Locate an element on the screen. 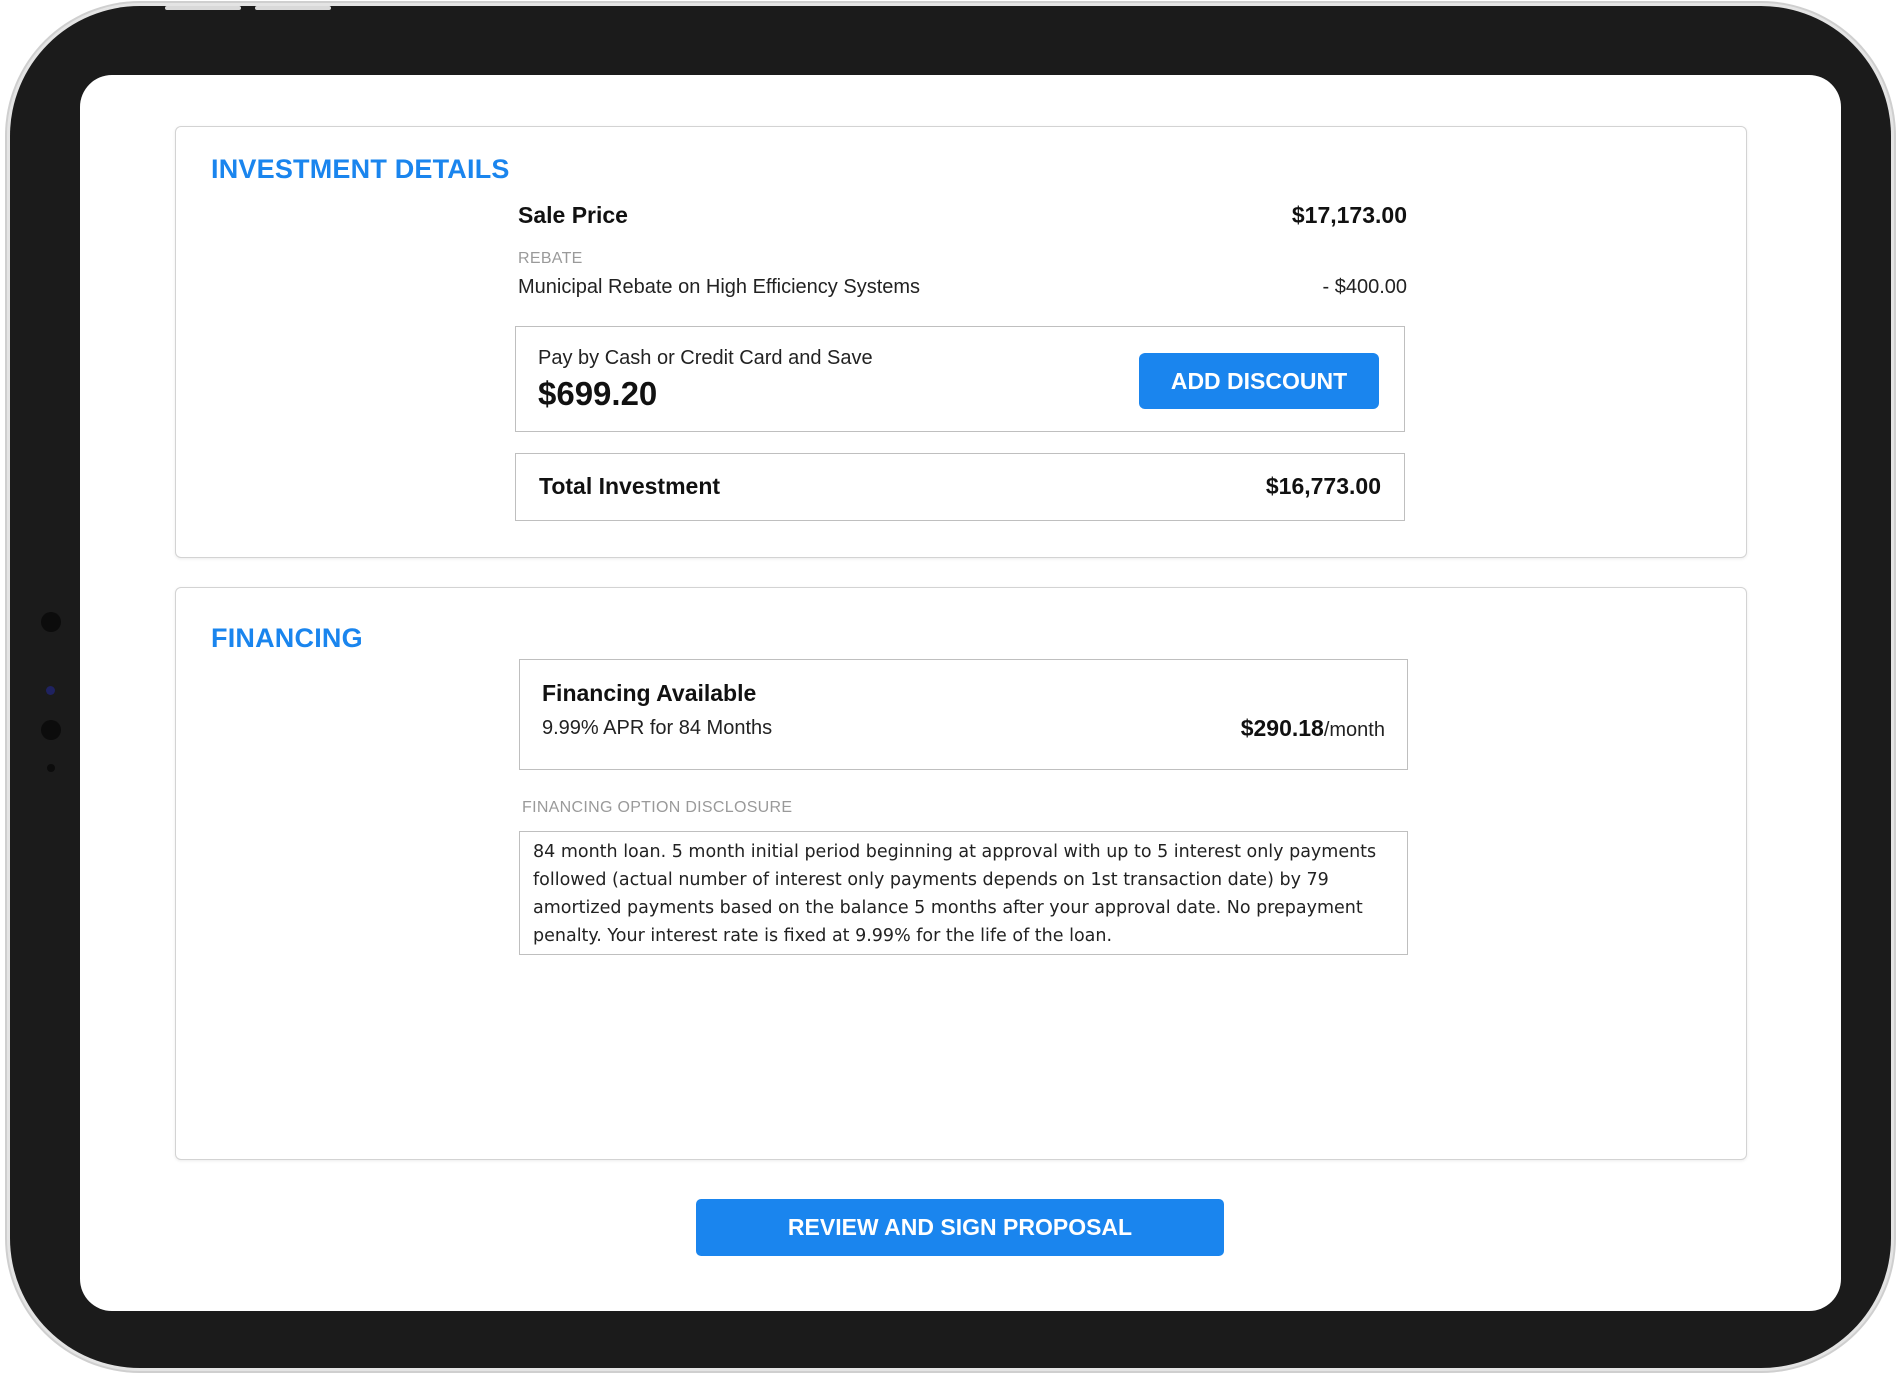  monthly-payment-unit: /month is located at coordinates (1354, 730).